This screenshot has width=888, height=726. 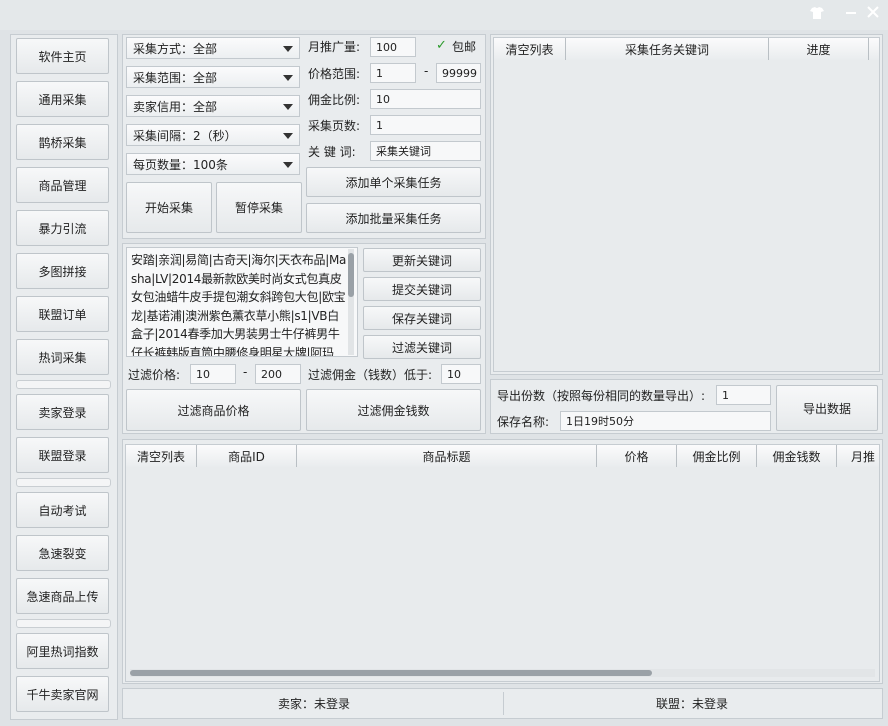 I want to click on sidebar-rapid-fission-button: 急速裂变, so click(x=62, y=553).